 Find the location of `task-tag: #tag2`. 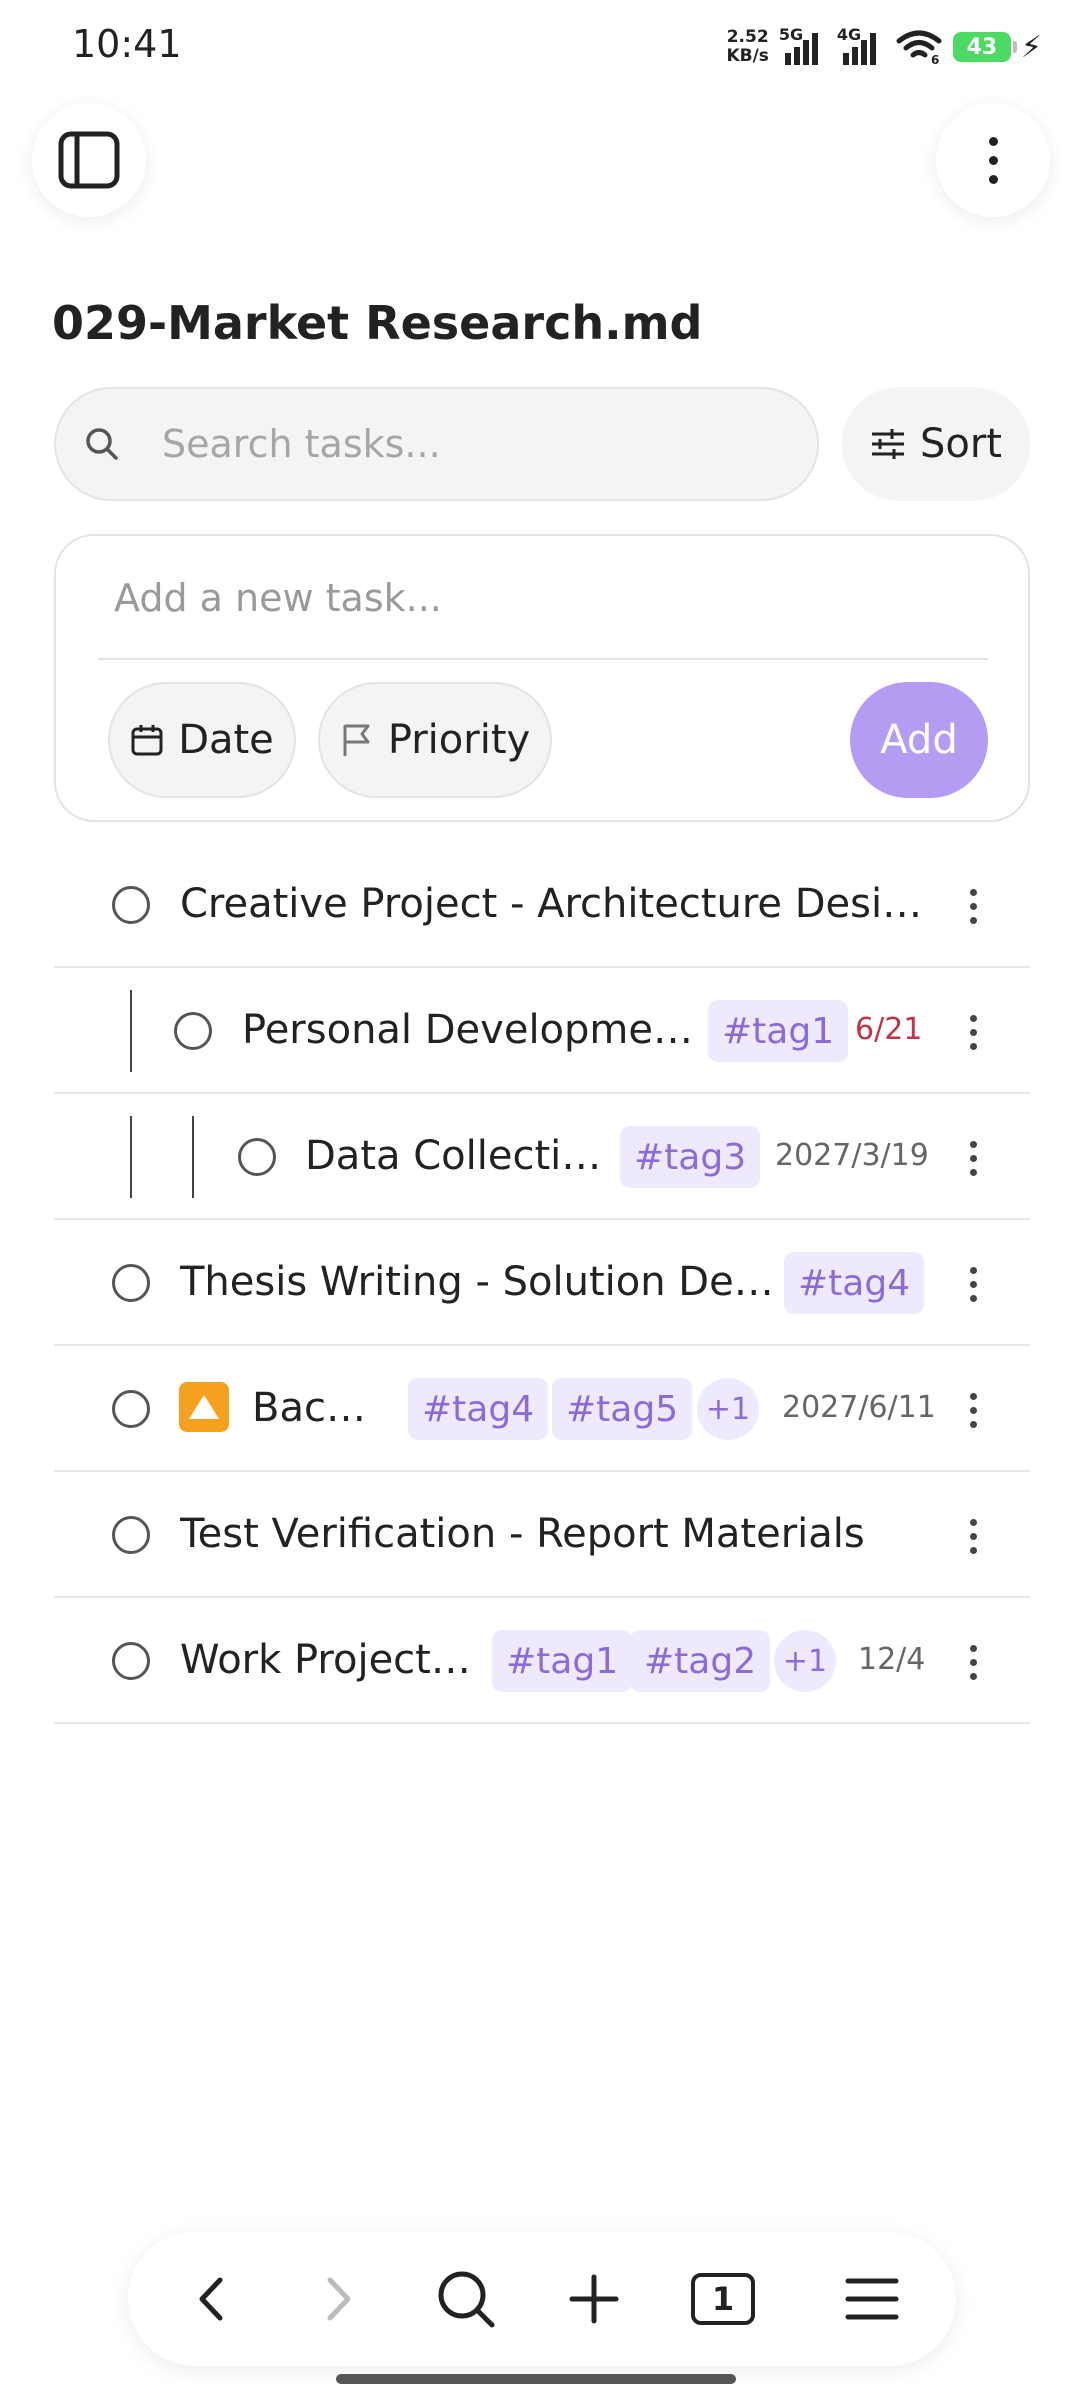

task-tag: #tag2 is located at coordinates (700, 1661).